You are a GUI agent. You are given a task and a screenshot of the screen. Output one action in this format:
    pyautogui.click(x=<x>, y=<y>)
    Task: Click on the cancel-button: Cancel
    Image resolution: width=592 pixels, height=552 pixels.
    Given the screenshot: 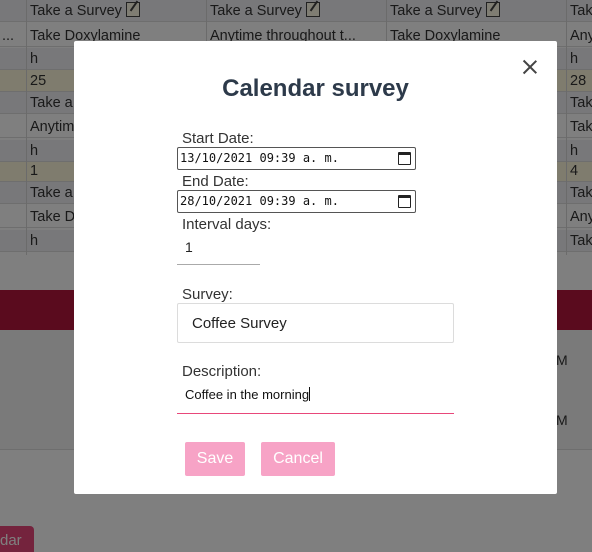 What is the action you would take?
    pyautogui.click(x=298, y=459)
    